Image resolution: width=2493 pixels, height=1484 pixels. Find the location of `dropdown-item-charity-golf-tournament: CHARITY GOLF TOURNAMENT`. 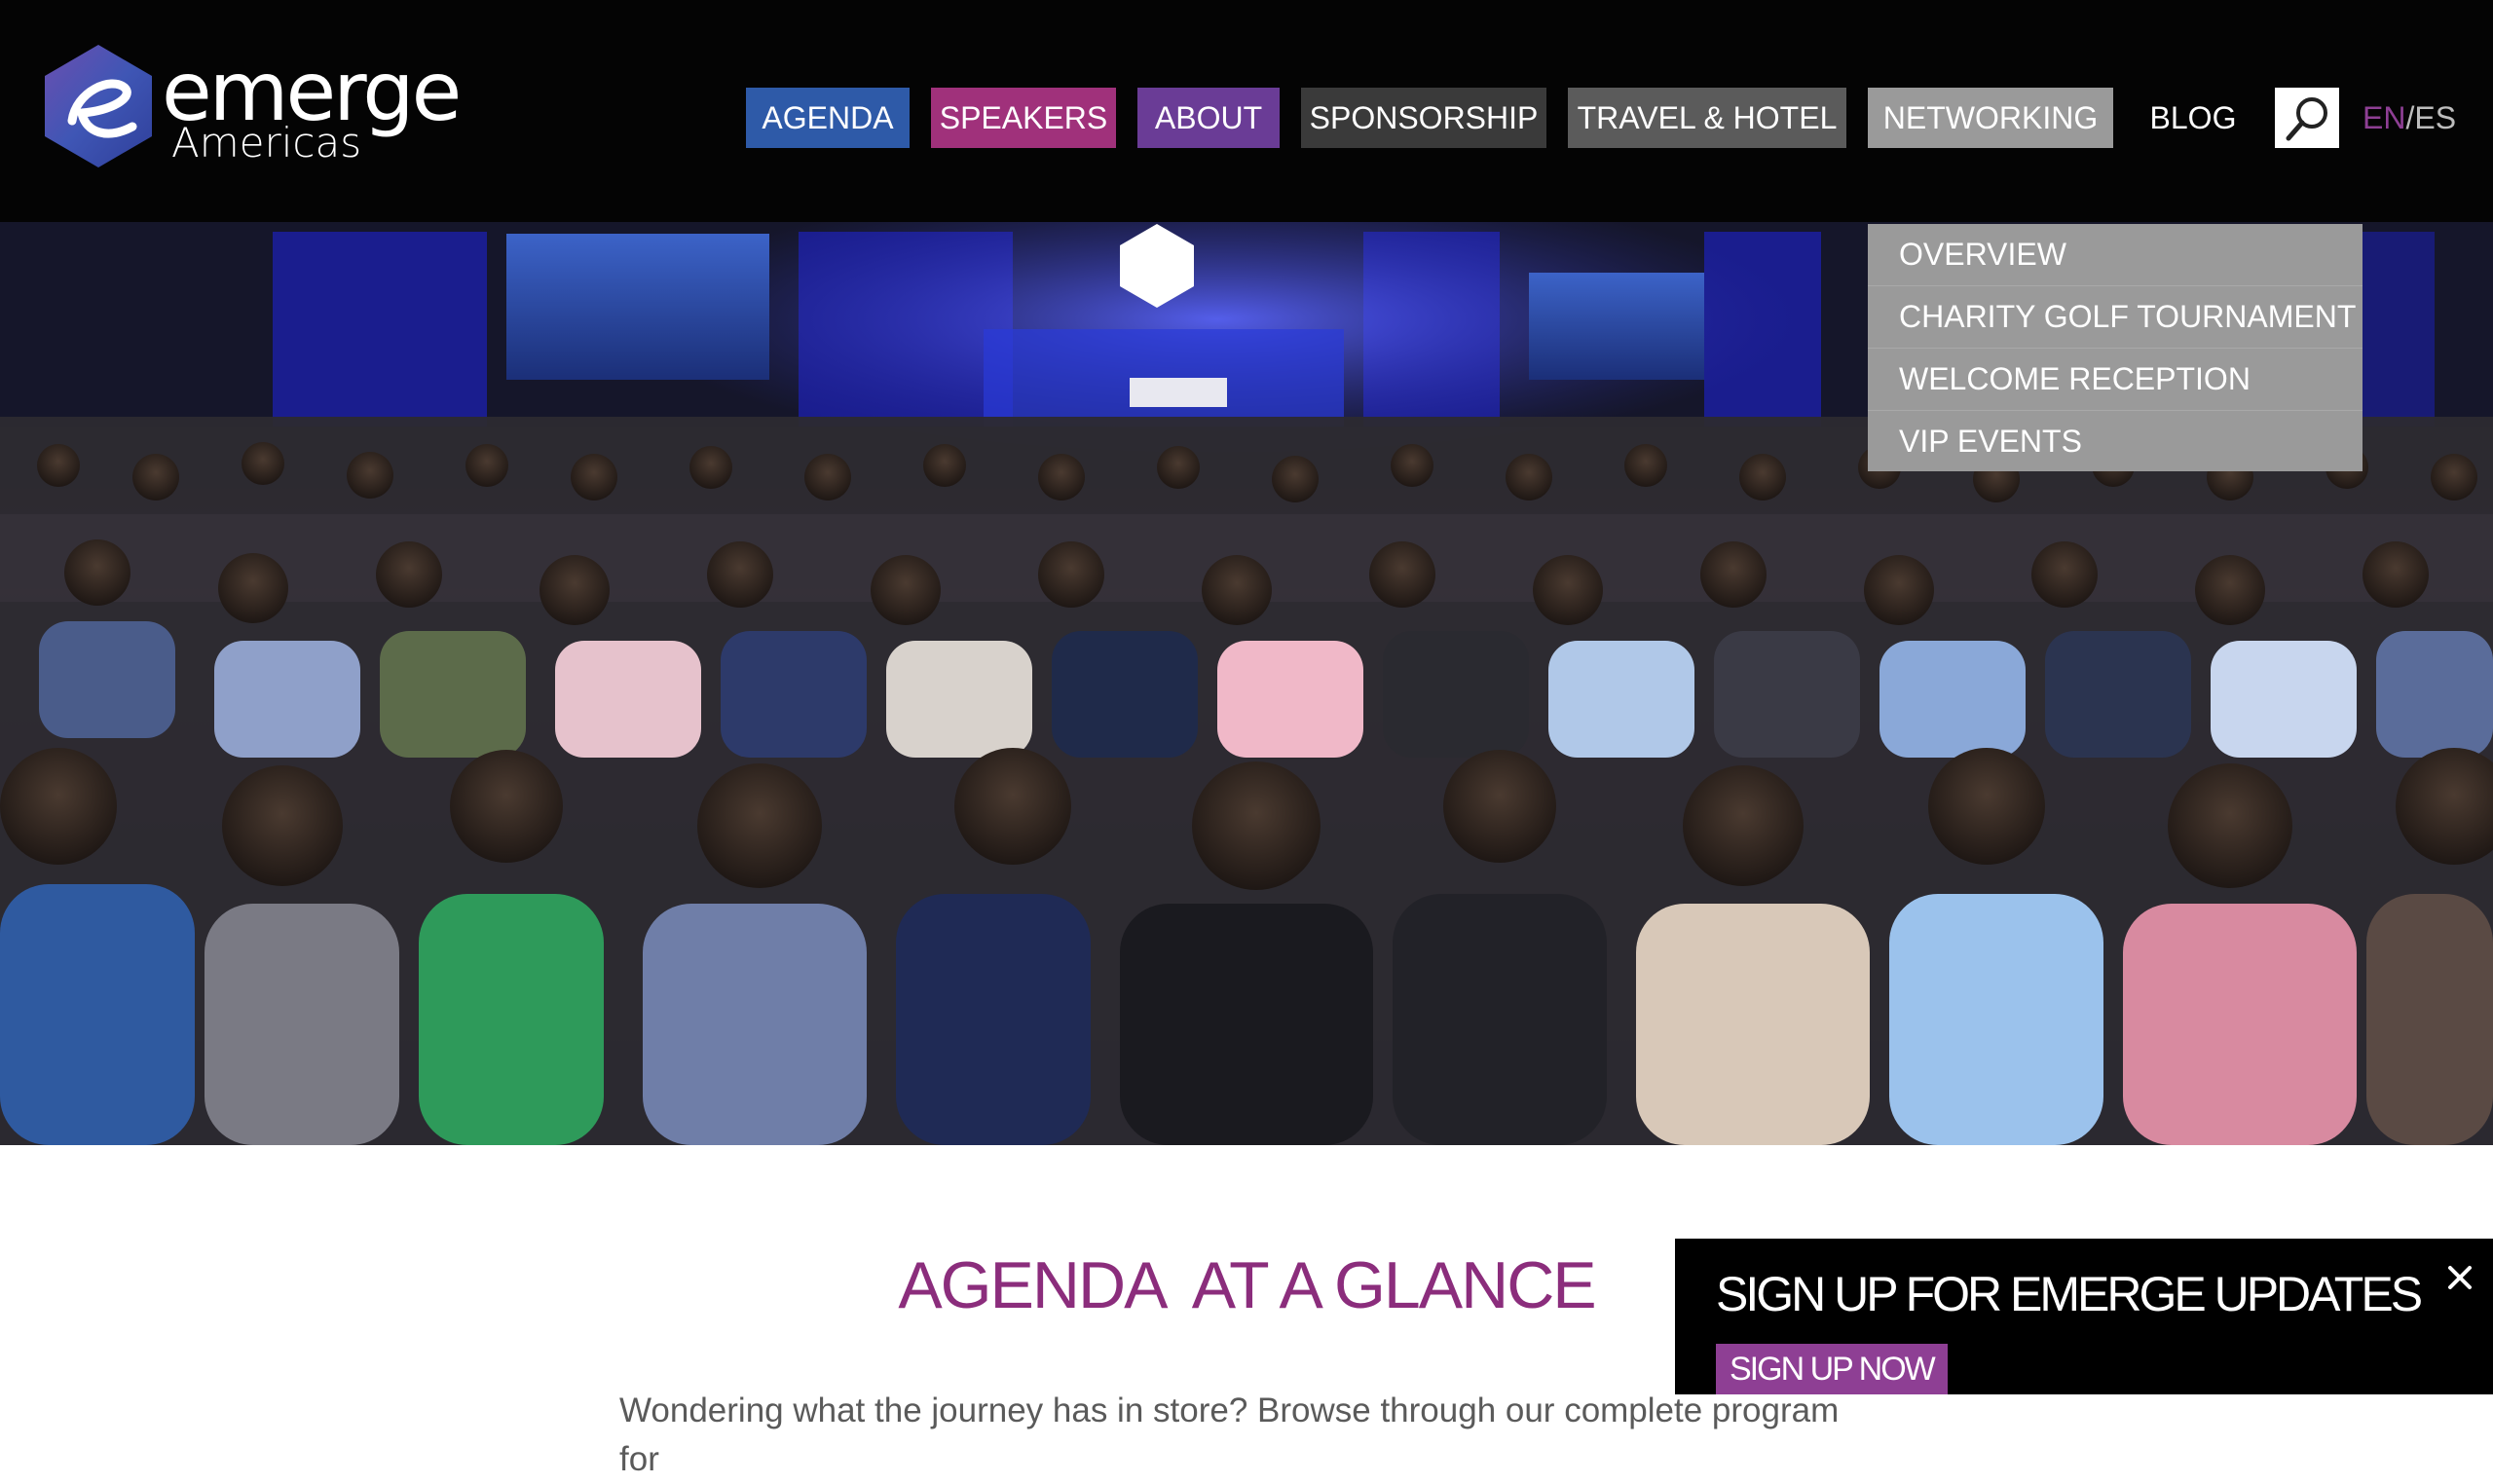

dropdown-item-charity-golf-tournament: CHARITY GOLF TOURNAMENT is located at coordinates (2116, 317).